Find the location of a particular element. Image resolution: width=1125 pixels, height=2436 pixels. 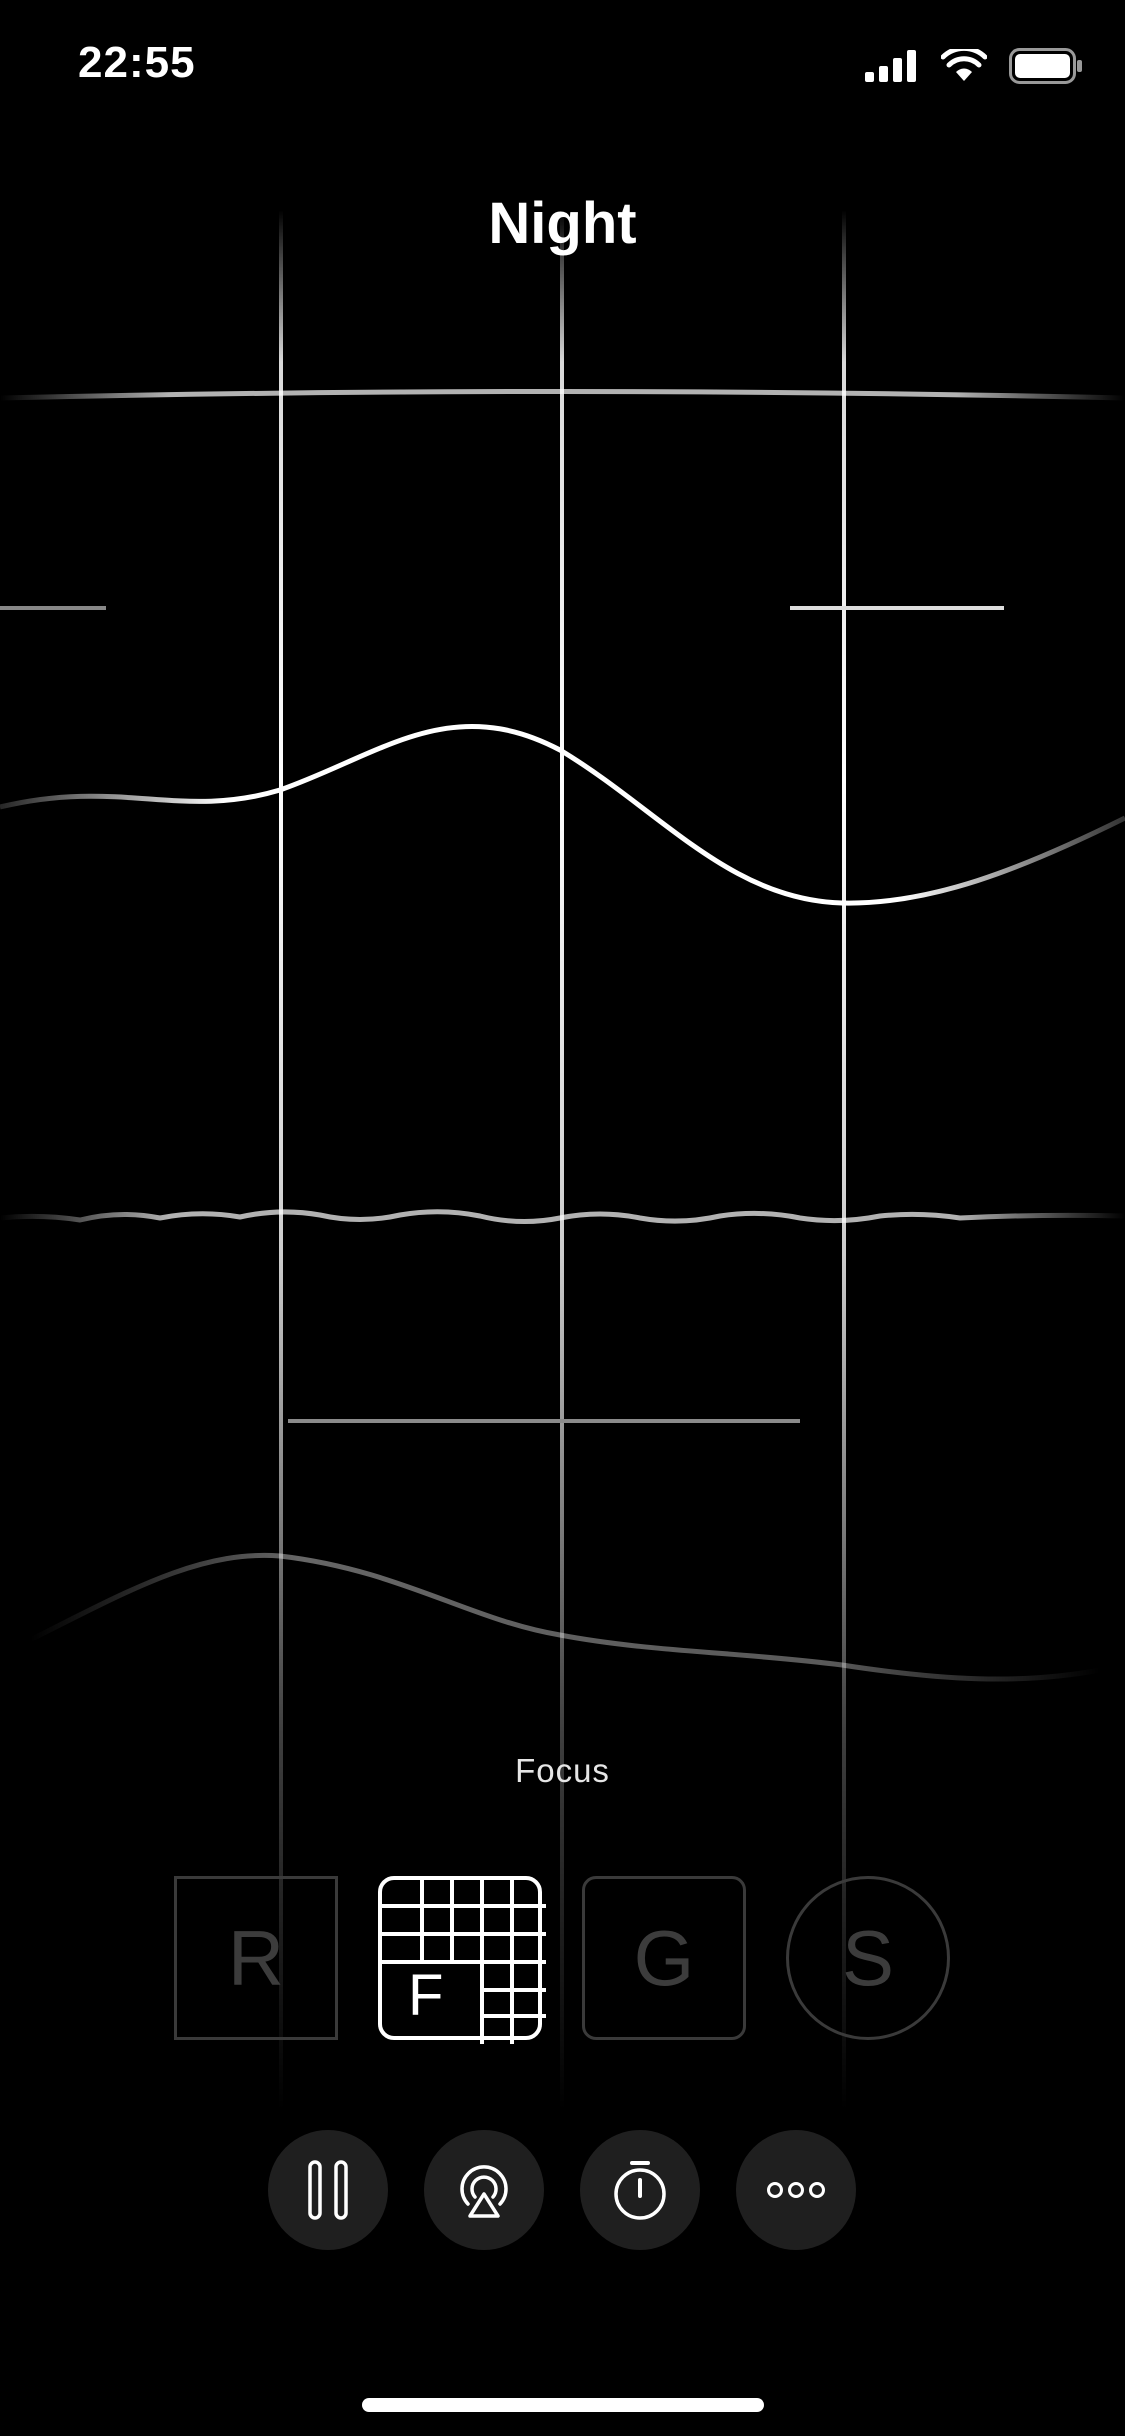

battery-icon is located at coordinates (1046, 68).